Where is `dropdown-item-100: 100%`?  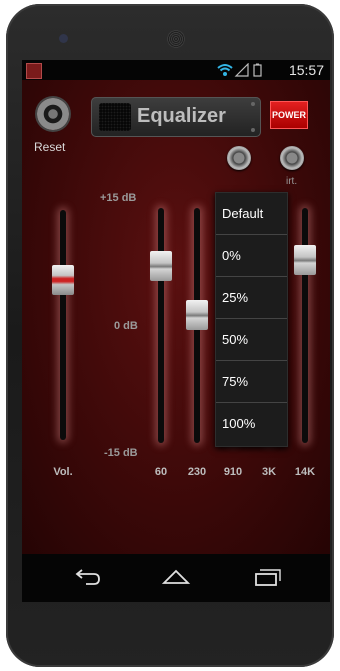 dropdown-item-100: 100% is located at coordinates (251, 424).